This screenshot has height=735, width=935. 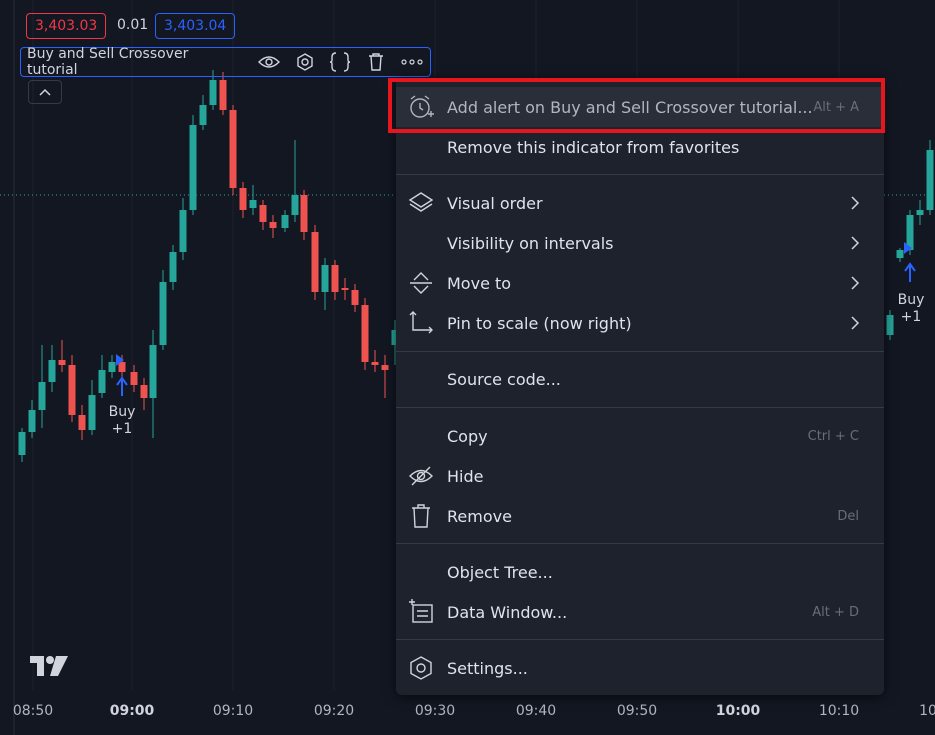 What do you see at coordinates (836, 107) in the screenshot?
I see `add-alert-shortcut: Alt + A` at bounding box center [836, 107].